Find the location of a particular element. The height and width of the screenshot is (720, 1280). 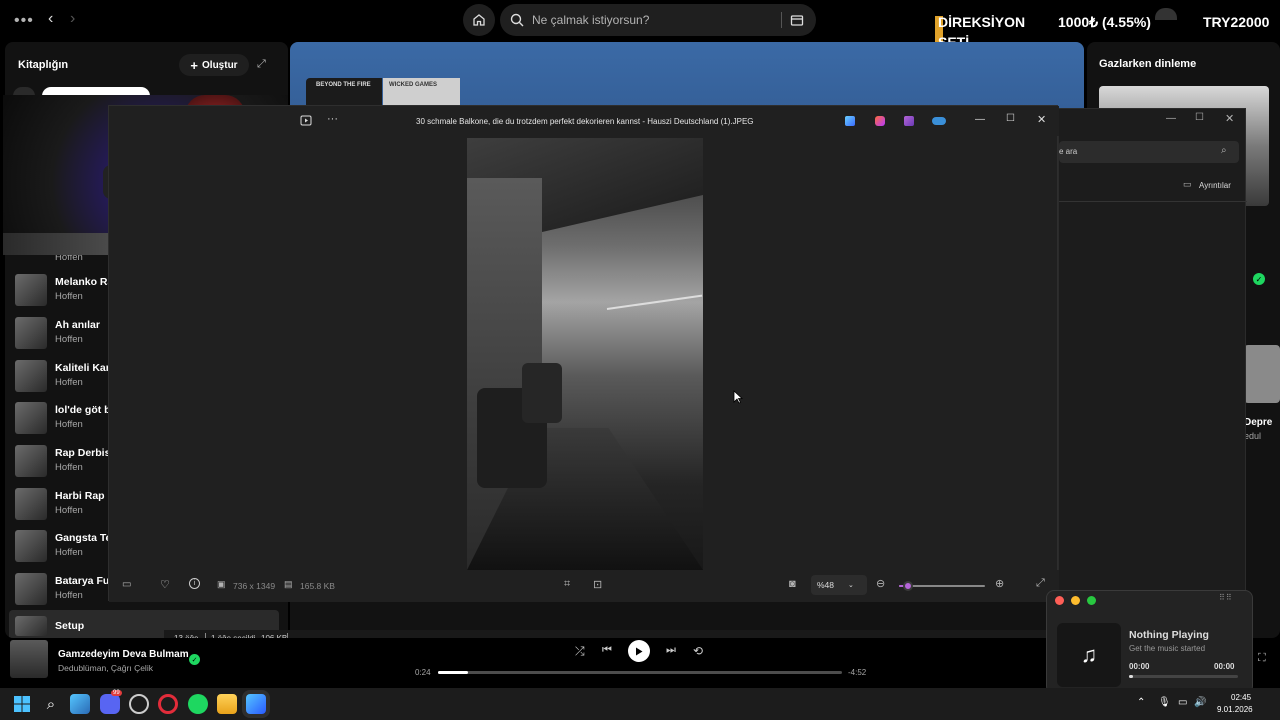

filmstrip-icon: ▭ is located at coordinates (126, 584).